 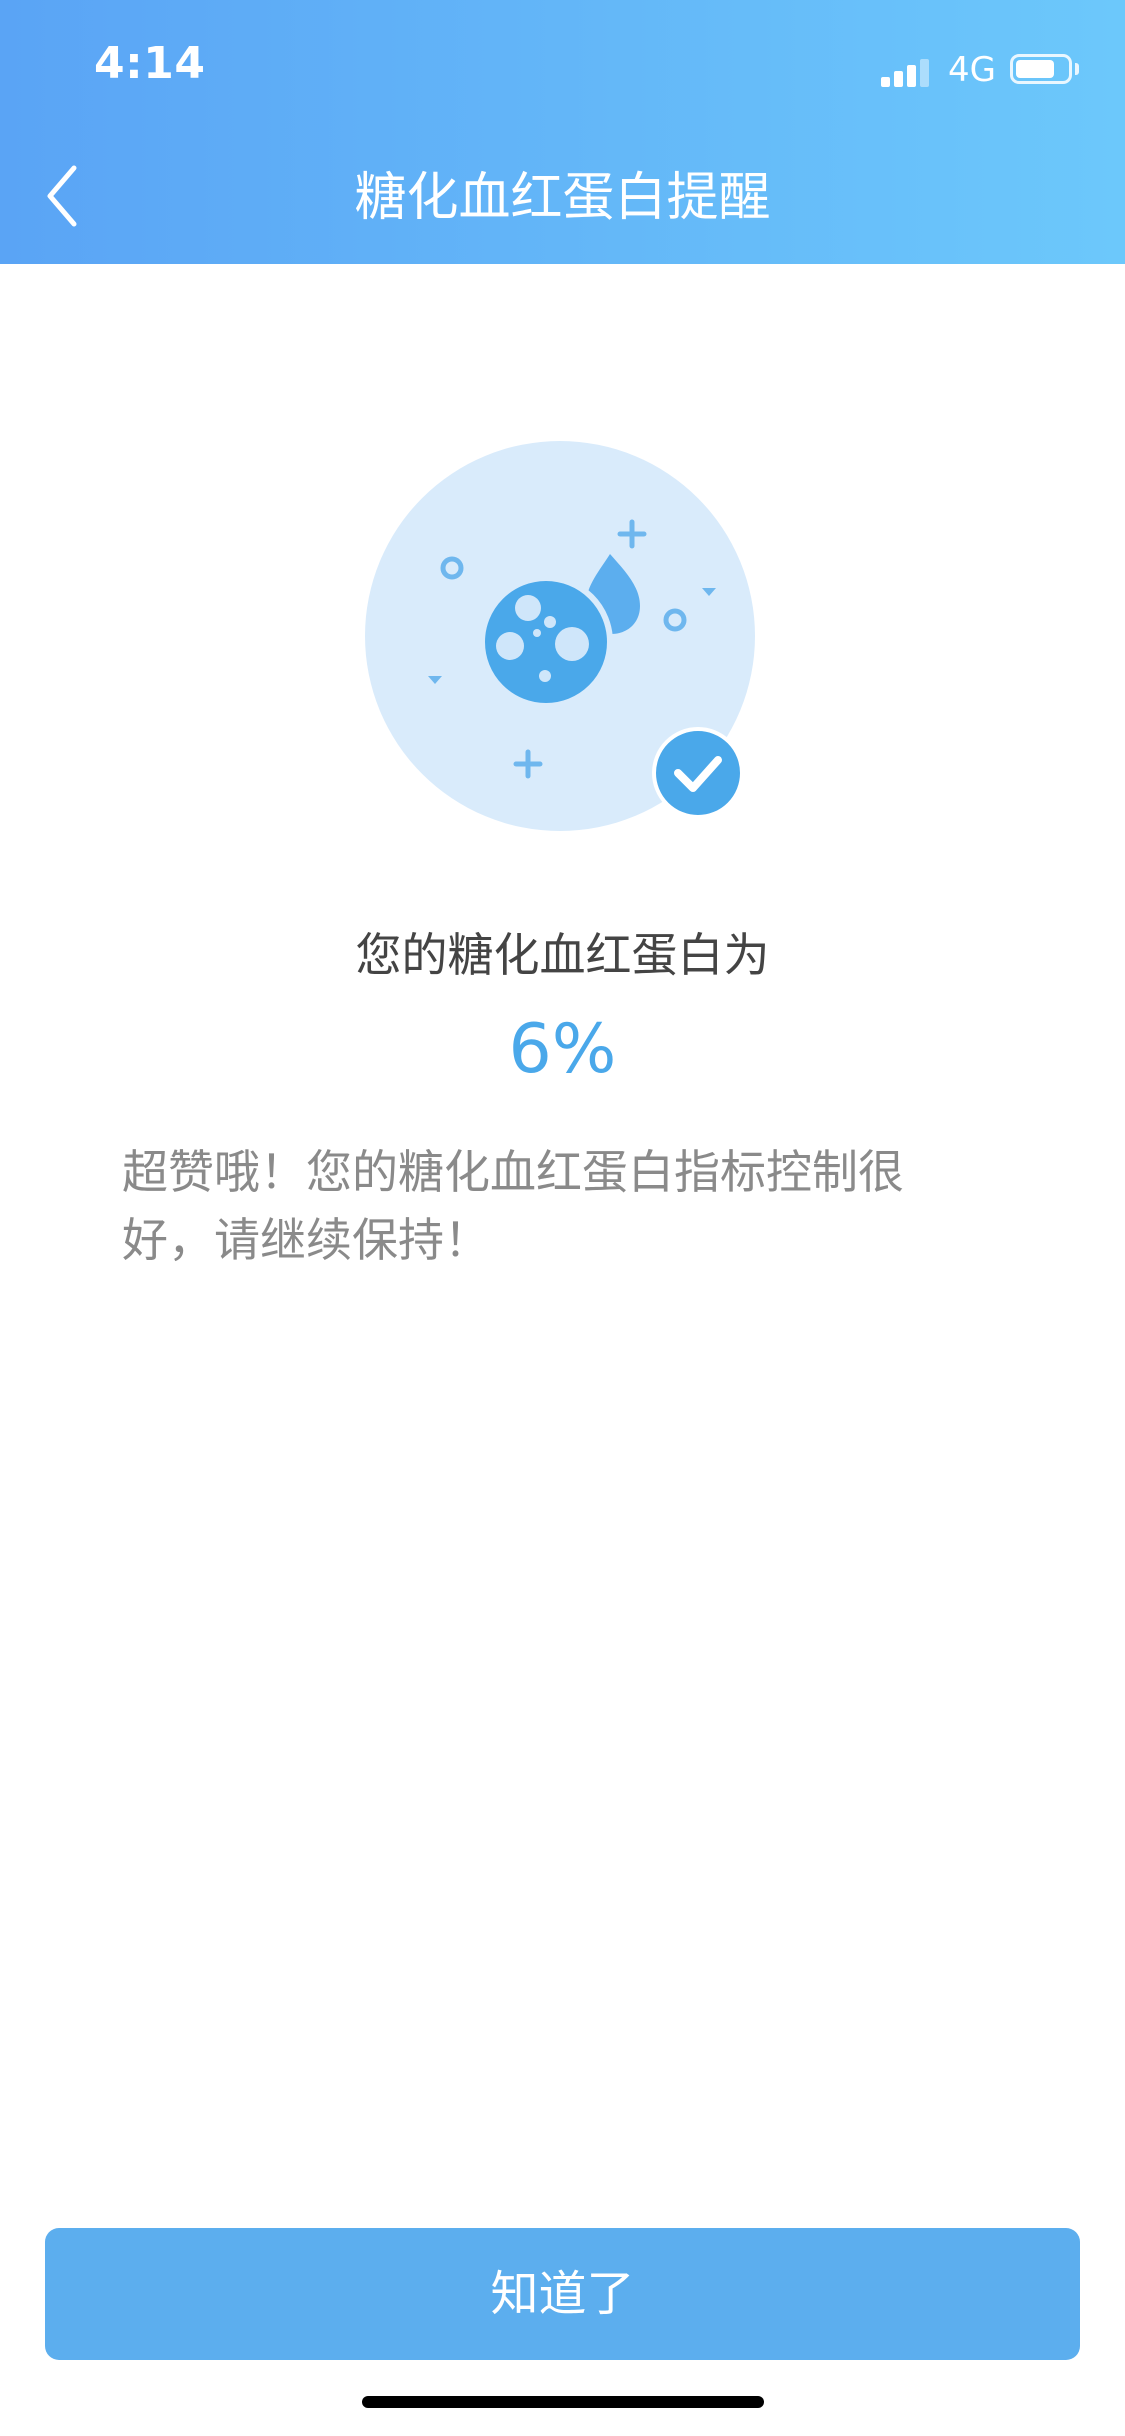 What do you see at coordinates (513, 1206) in the screenshot?
I see `result-message: 超赞哦！您的糖化血红蛋白指标控制很好，请继续保持！` at bounding box center [513, 1206].